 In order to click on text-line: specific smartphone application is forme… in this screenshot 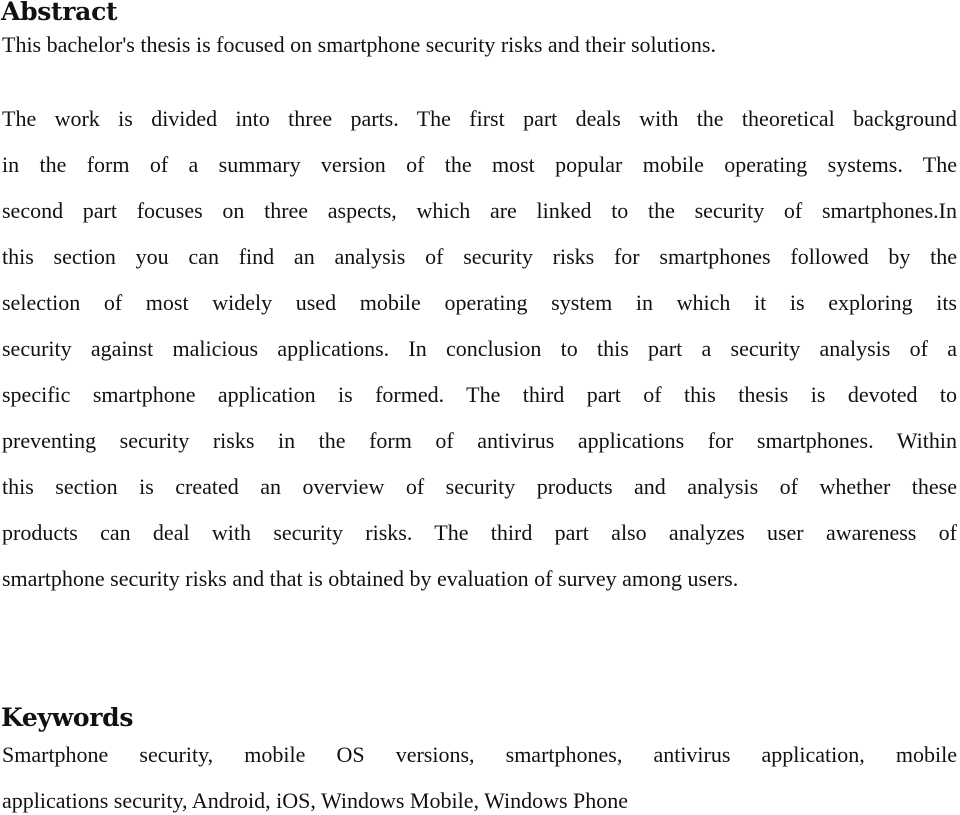, I will do `click(479, 394)`.